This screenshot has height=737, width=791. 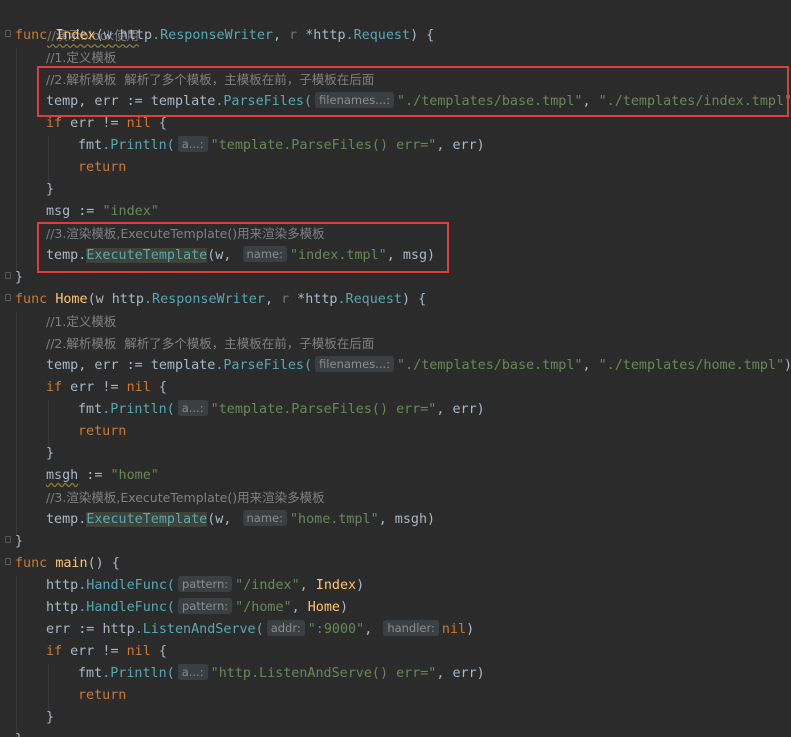 What do you see at coordinates (414, 299) in the screenshot?
I see `code-token: ) {` at bounding box center [414, 299].